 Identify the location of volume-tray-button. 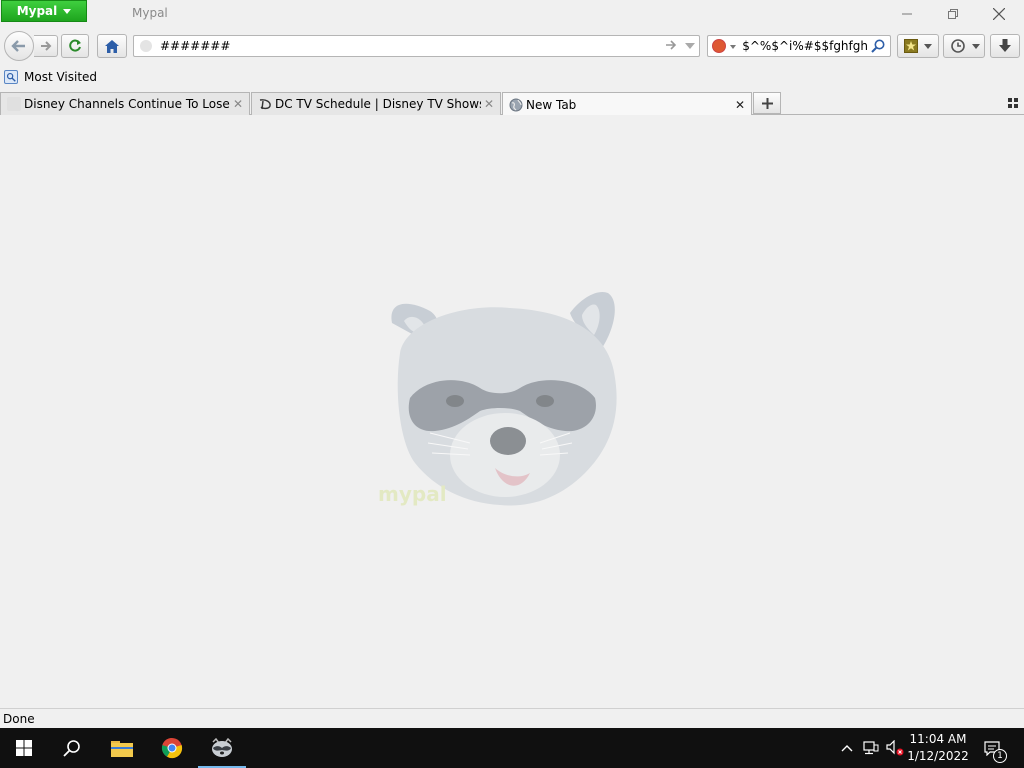
(895, 748).